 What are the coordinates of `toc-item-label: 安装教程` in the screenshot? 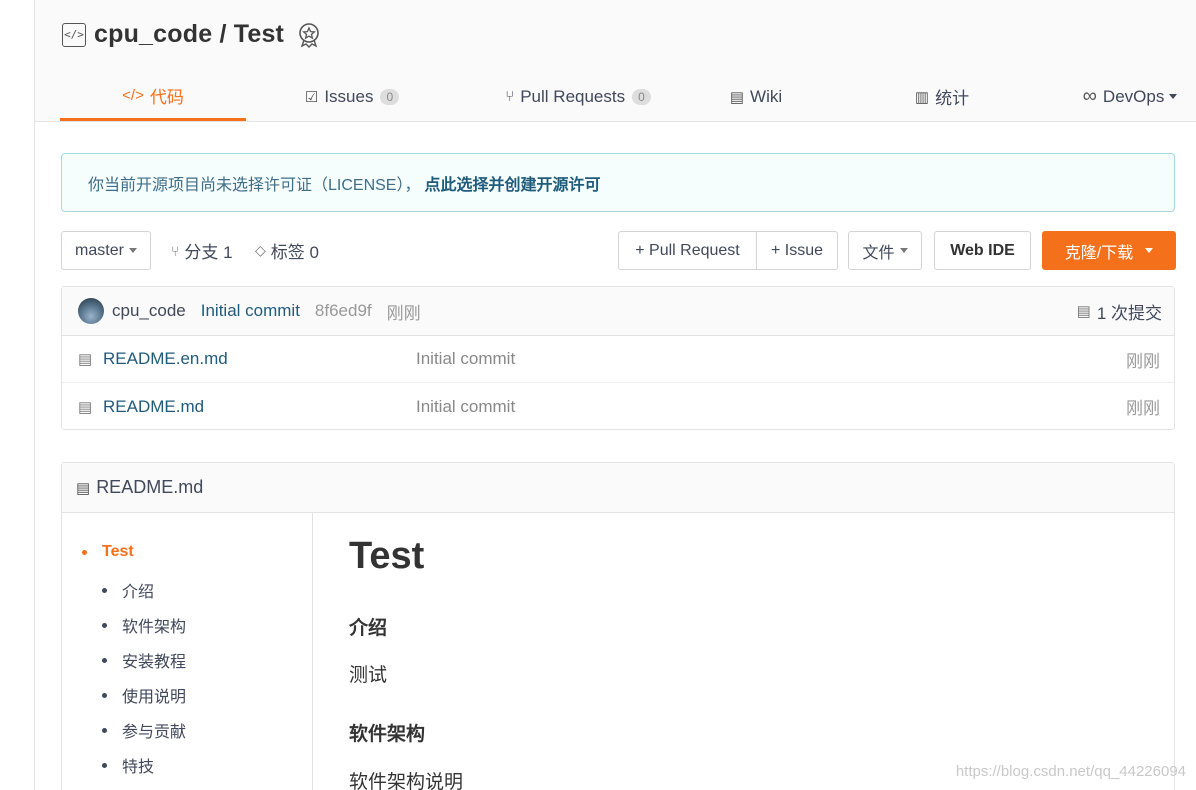 It's located at (154, 662).